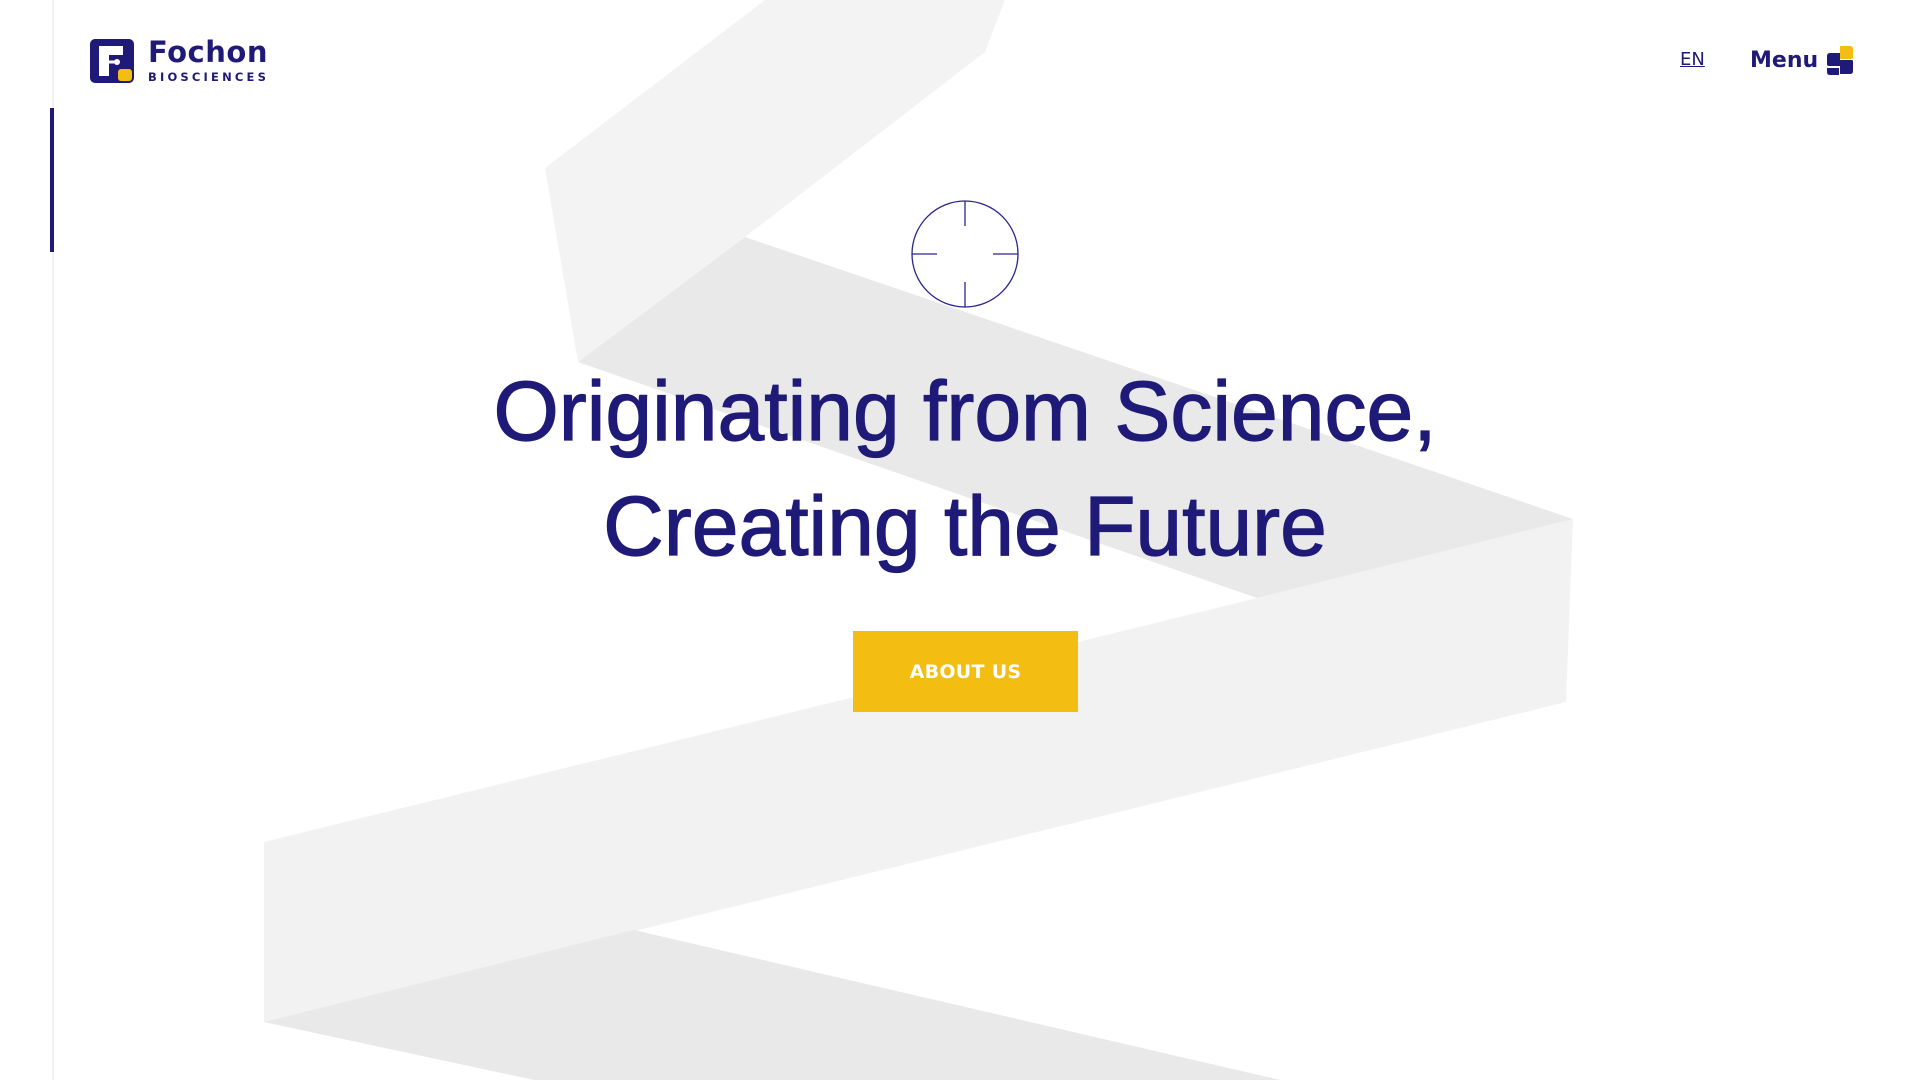  Describe the element at coordinates (960, 60) in the screenshot. I see `site-header: Fochon BIOSCIENCES EN Menu` at that location.